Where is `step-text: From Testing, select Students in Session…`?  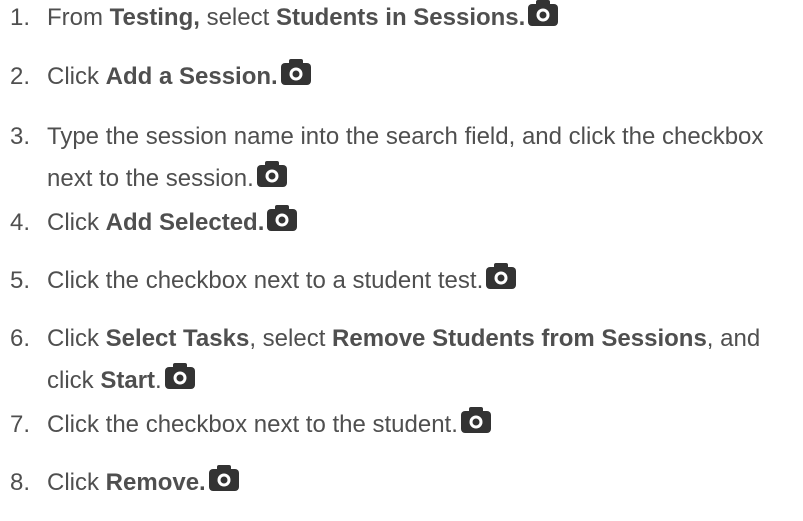 step-text: From Testing, select Students in Session… is located at coordinates (423, 19).